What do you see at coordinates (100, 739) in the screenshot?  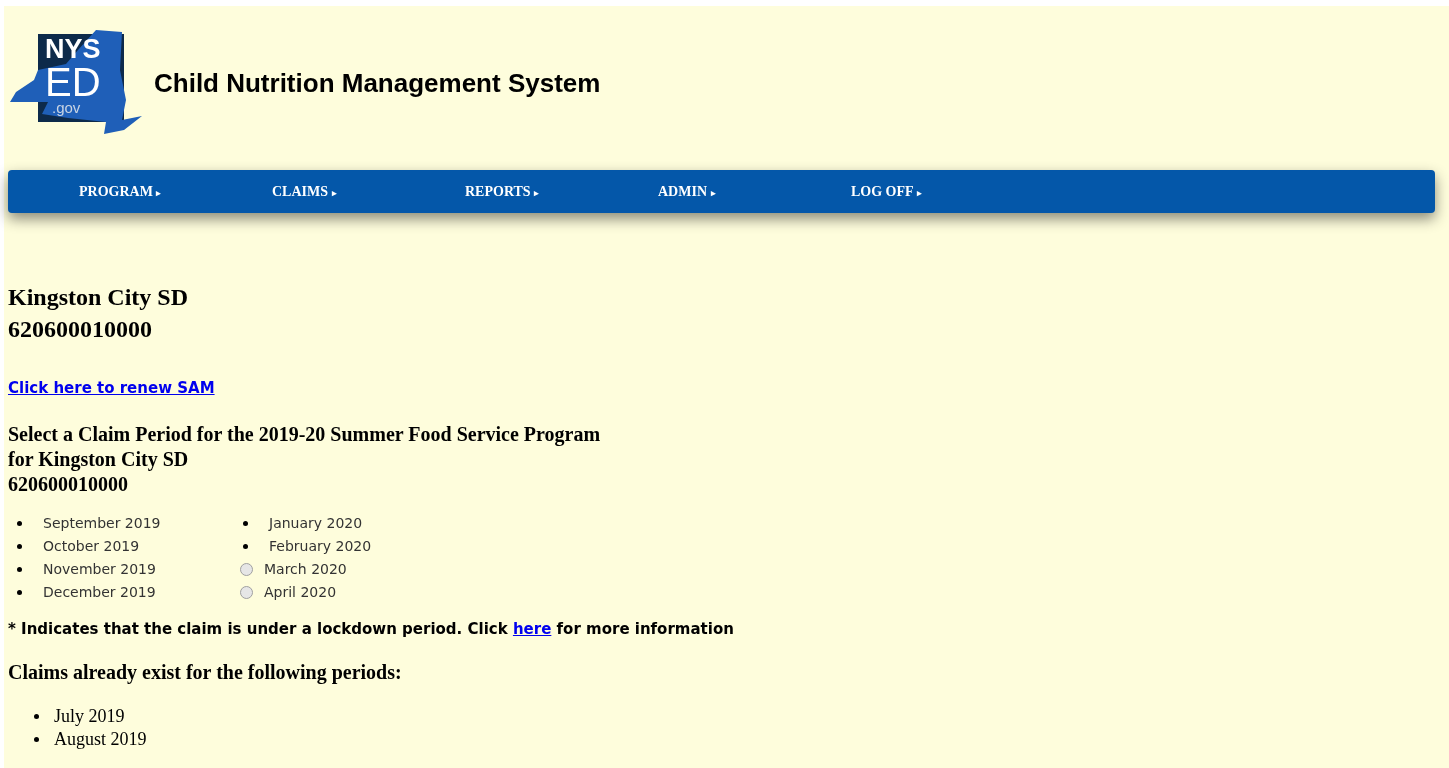 I see `existing-claim: August 2019` at bounding box center [100, 739].